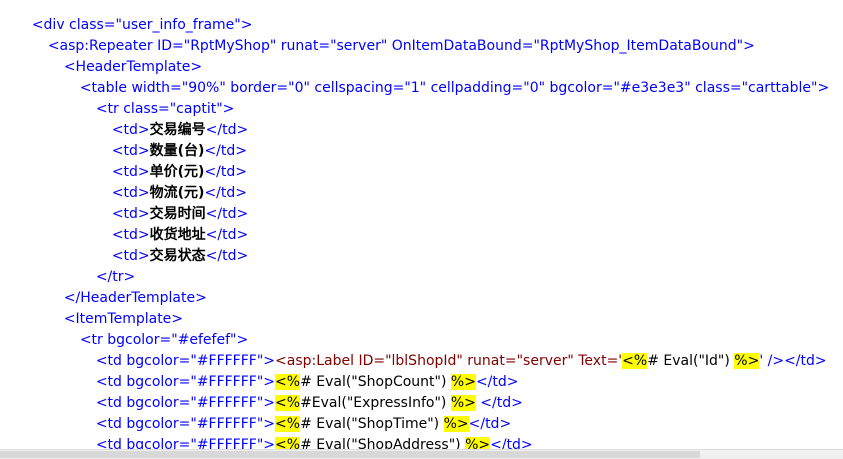  I want to click on code-line: <tr class="captit">, so click(156, 97).